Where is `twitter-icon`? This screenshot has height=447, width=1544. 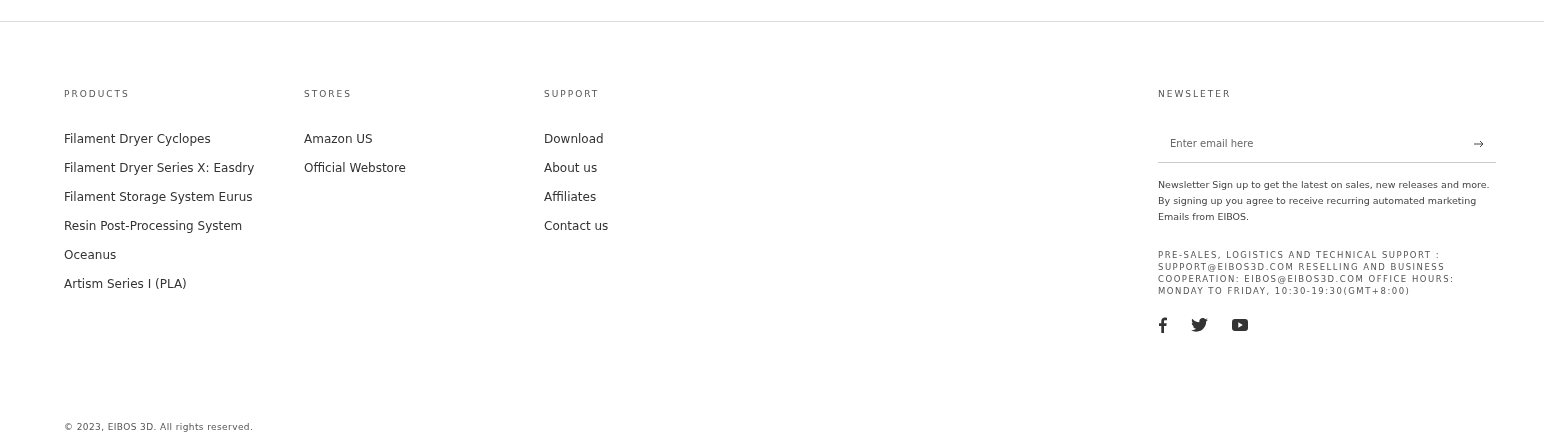 twitter-icon is located at coordinates (1199, 325).